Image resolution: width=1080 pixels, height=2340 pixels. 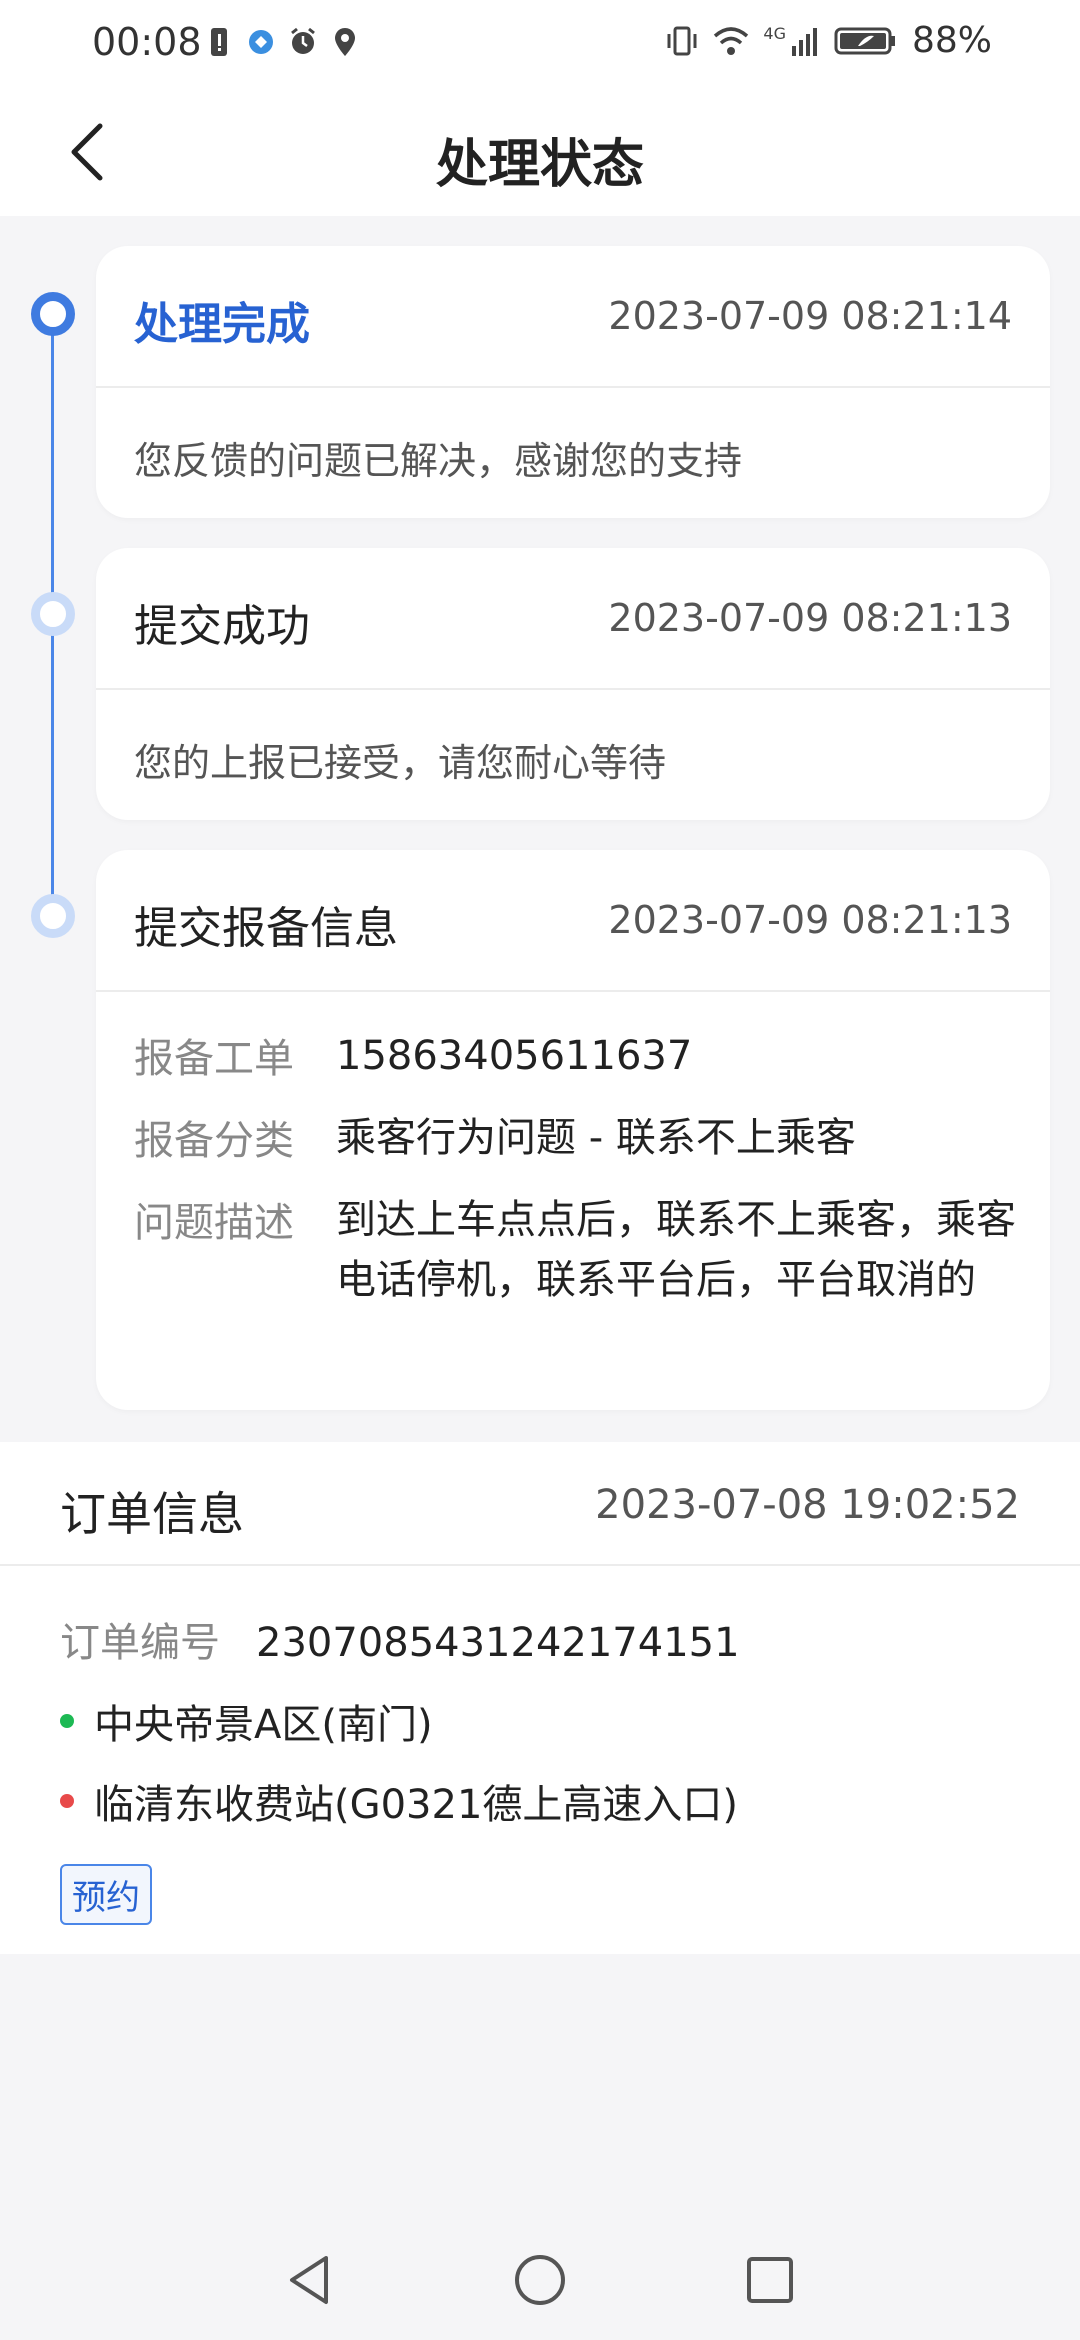 What do you see at coordinates (147, 42) in the screenshot?
I see `status-time: 00:08` at bounding box center [147, 42].